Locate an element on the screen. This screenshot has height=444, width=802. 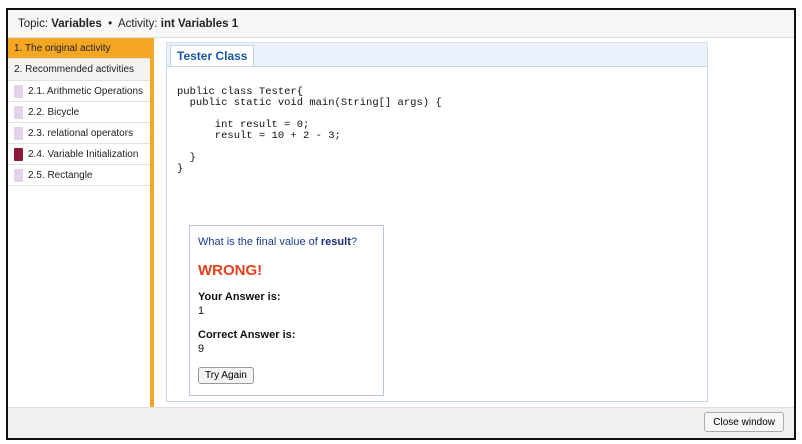
try-again-button: Try Again is located at coordinates (226, 375).